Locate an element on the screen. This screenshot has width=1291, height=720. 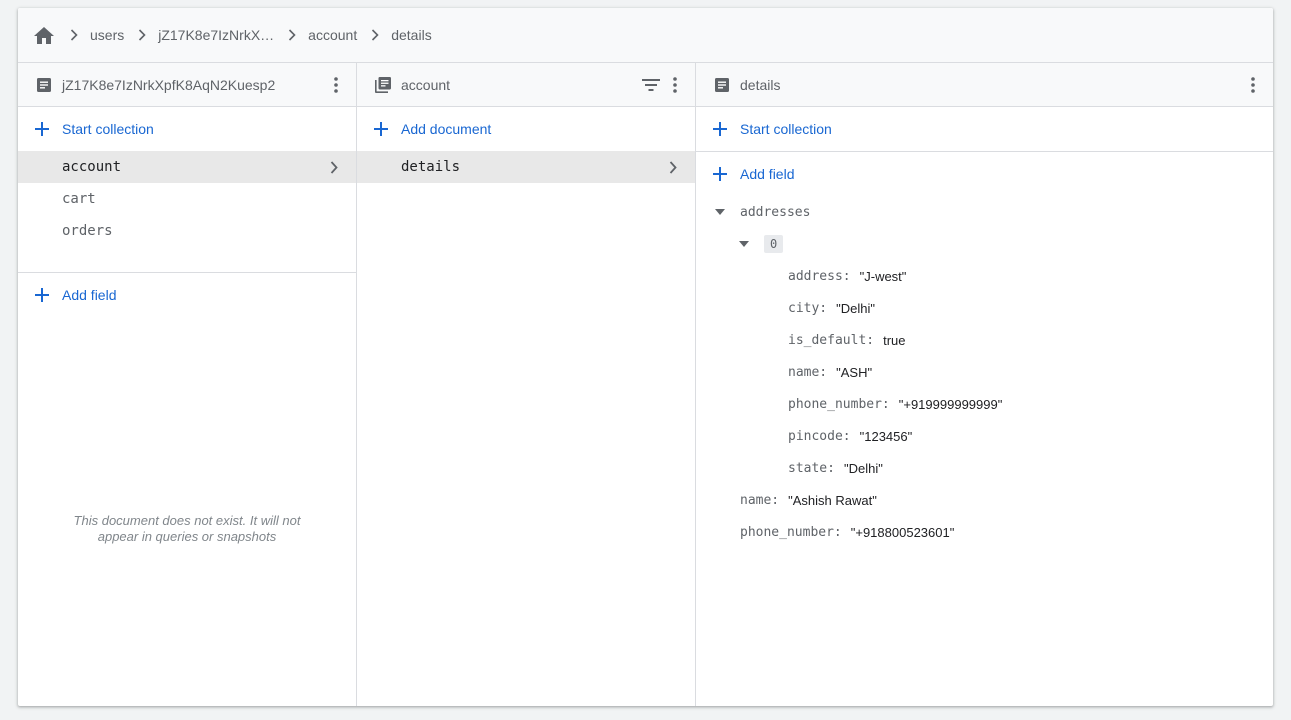
field-value: "J-west" is located at coordinates (883, 276).